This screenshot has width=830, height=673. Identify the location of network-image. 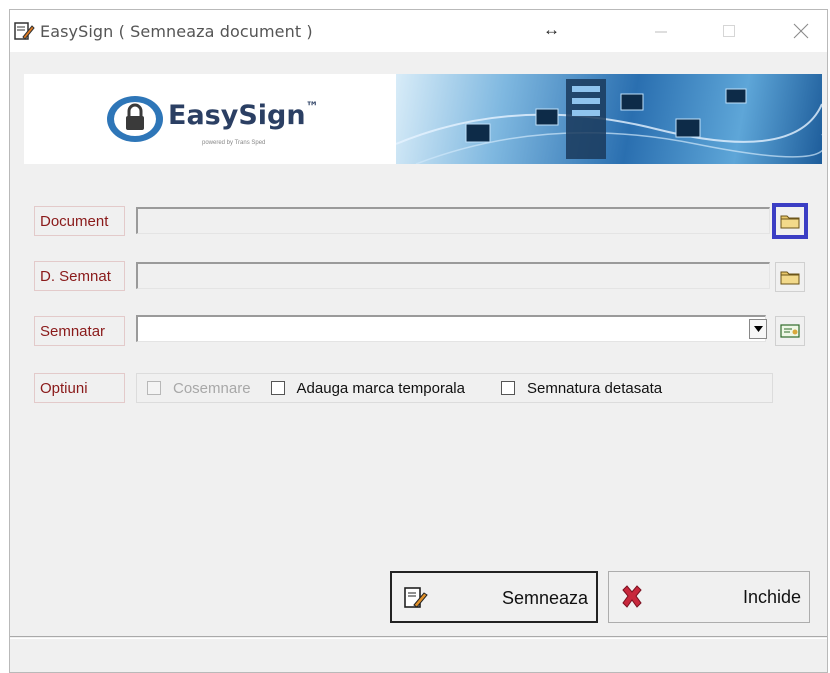
(608, 121).